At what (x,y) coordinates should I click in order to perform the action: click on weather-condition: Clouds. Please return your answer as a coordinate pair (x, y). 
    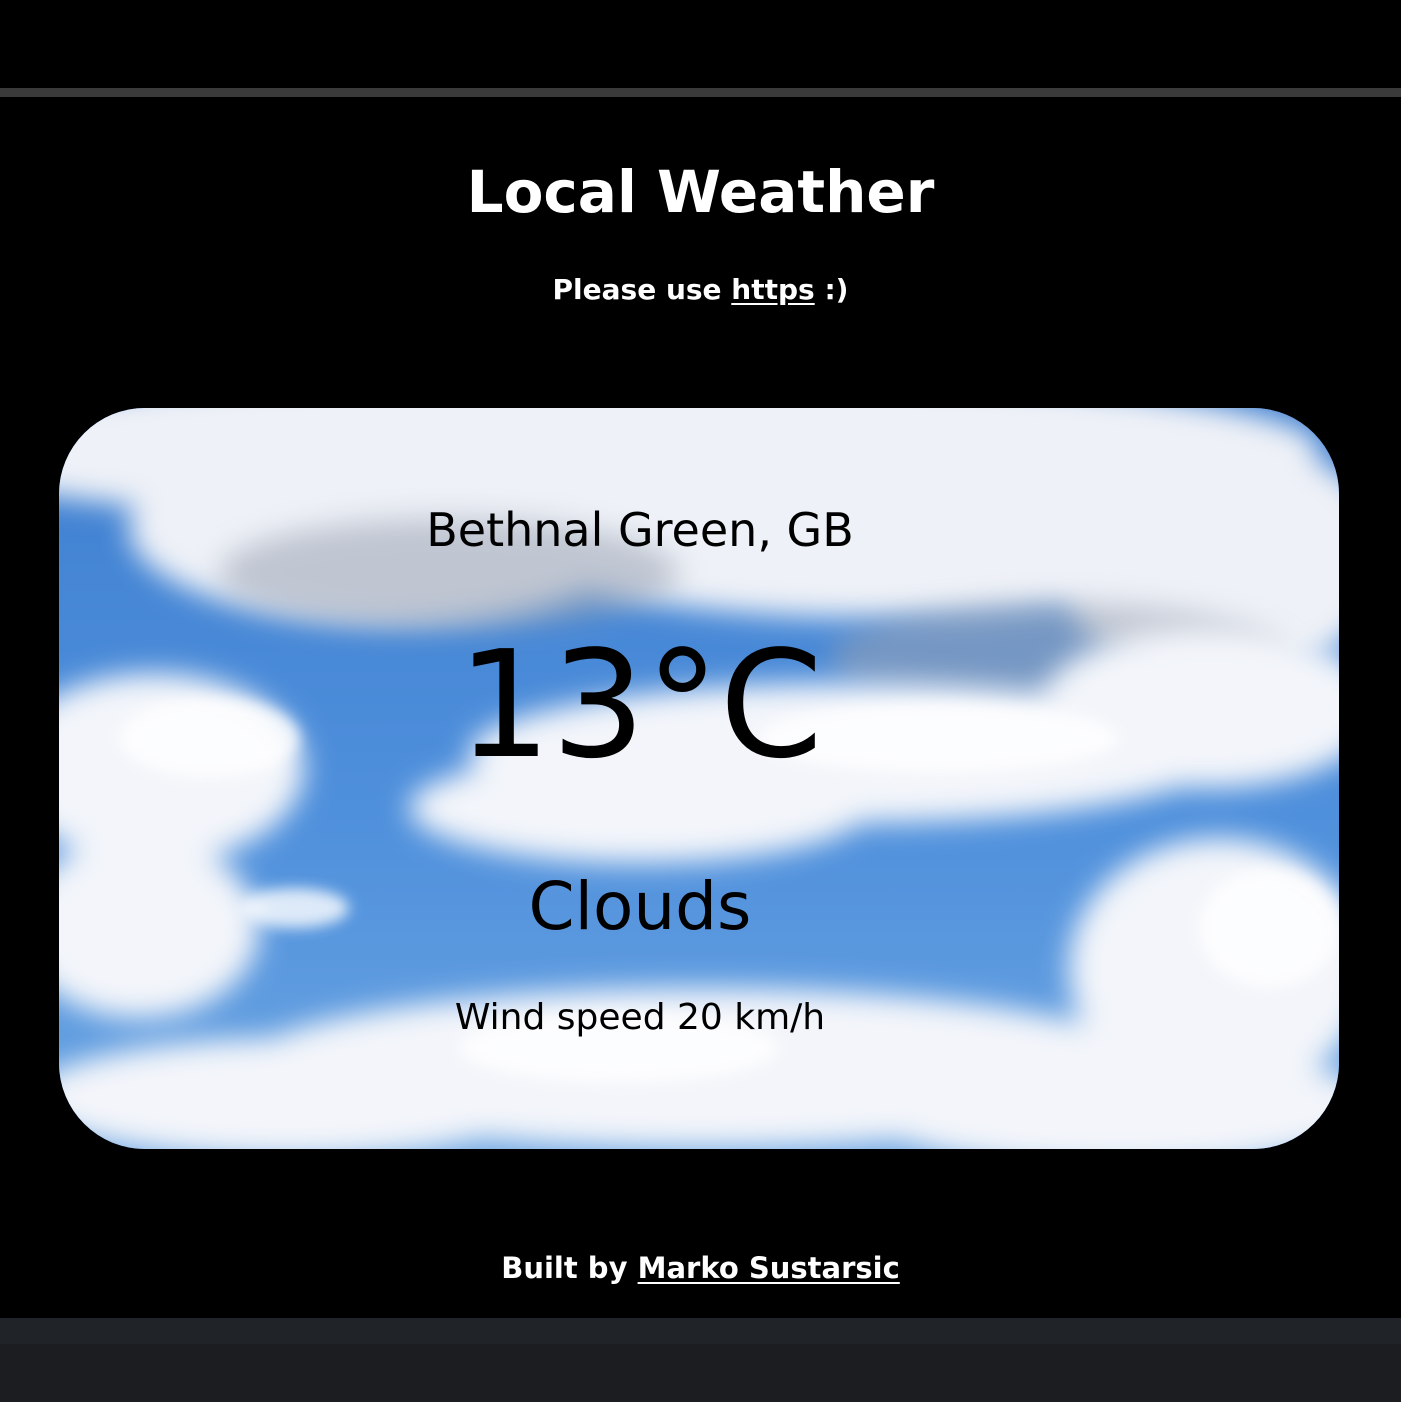
    Looking at the image, I should click on (640, 906).